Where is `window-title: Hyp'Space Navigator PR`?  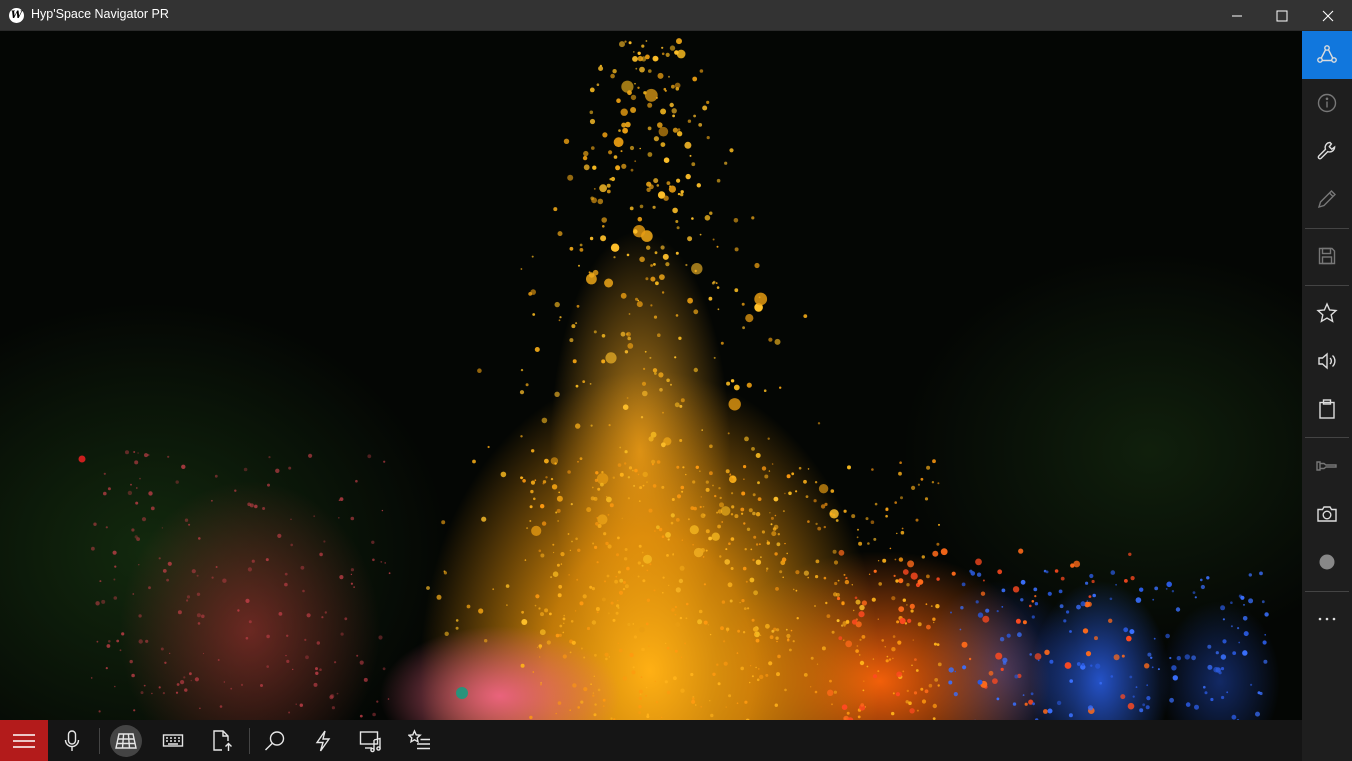 window-title: Hyp'Space Navigator PR is located at coordinates (100, 14).